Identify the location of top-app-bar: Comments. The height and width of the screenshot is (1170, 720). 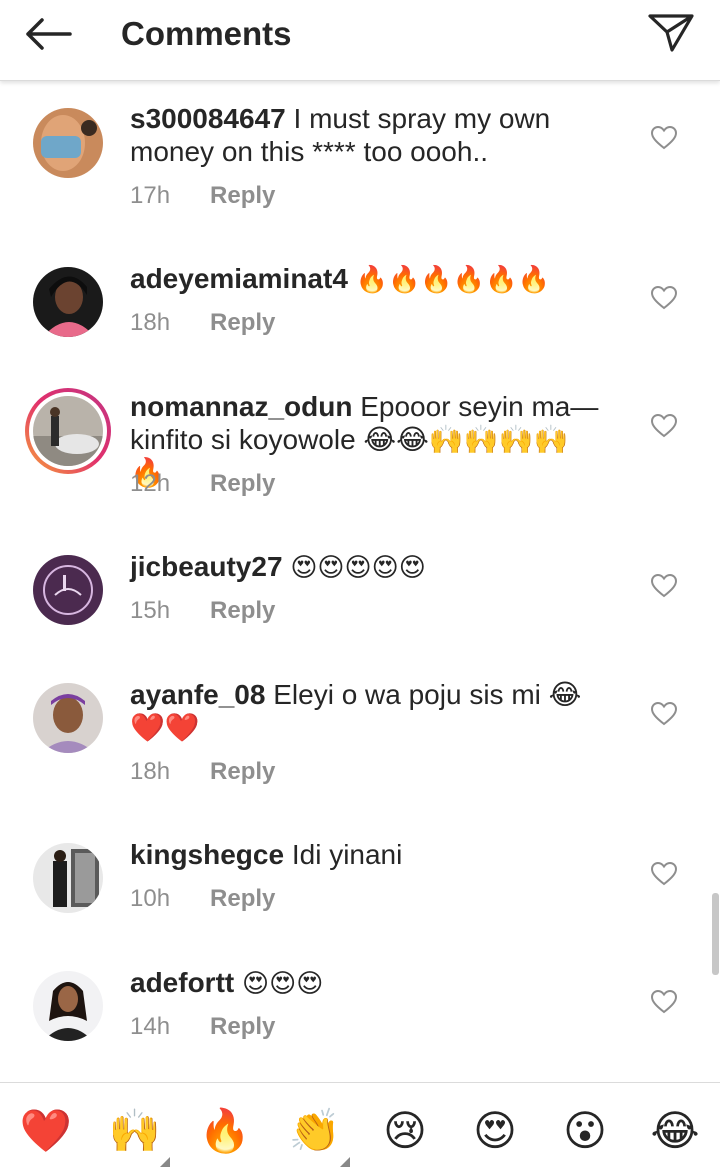
(360, 40).